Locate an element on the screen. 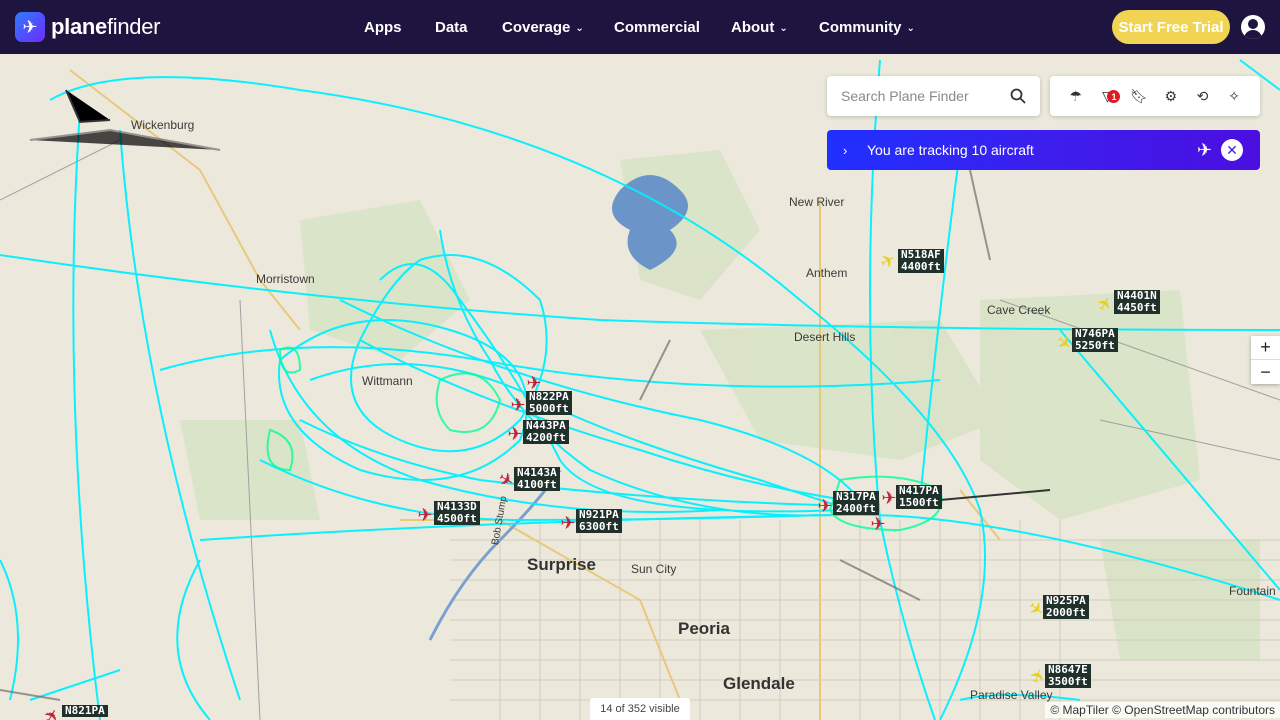 Image resolution: width=1280 pixels, height=720 pixels. nav-commercial: Commercial is located at coordinates (657, 27).